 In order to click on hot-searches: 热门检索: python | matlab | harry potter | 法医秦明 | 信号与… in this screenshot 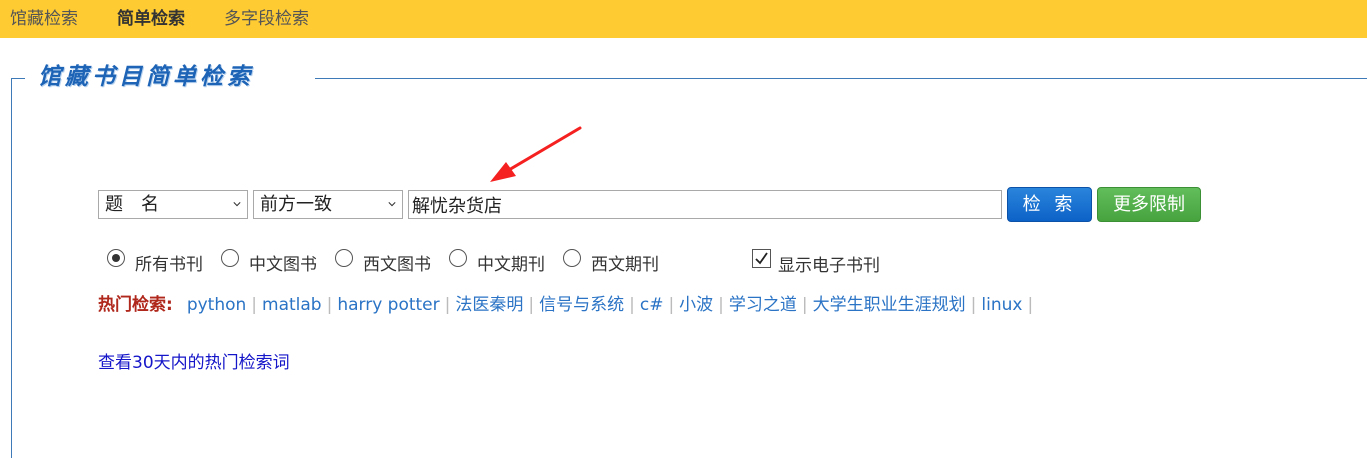, I will do `click(568, 302)`.